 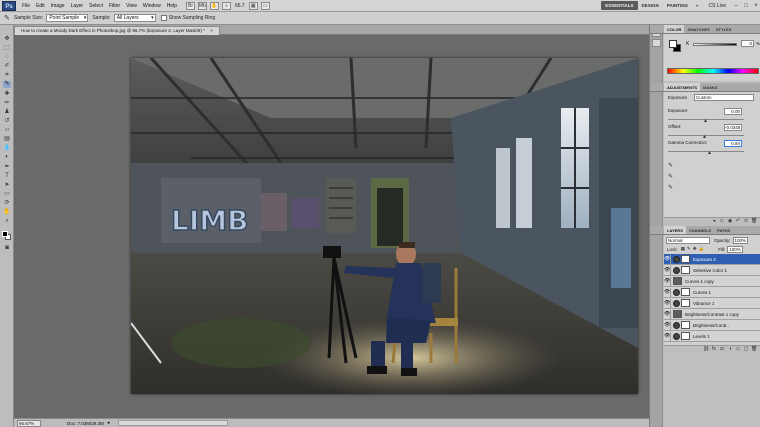 I want to click on dodge-tool-icon: ◐, so click(x=7, y=157).